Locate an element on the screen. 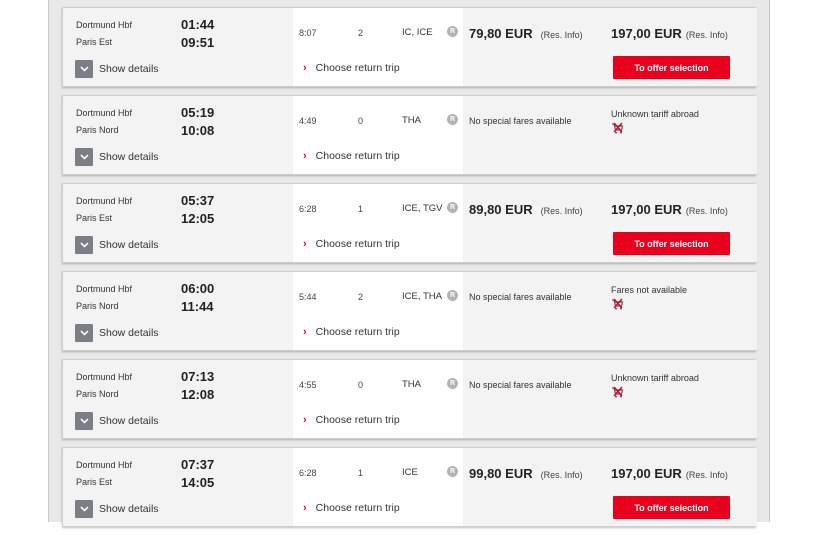 The height and width of the screenshot is (535, 820). arrival-time: 11:44 is located at coordinates (197, 306).